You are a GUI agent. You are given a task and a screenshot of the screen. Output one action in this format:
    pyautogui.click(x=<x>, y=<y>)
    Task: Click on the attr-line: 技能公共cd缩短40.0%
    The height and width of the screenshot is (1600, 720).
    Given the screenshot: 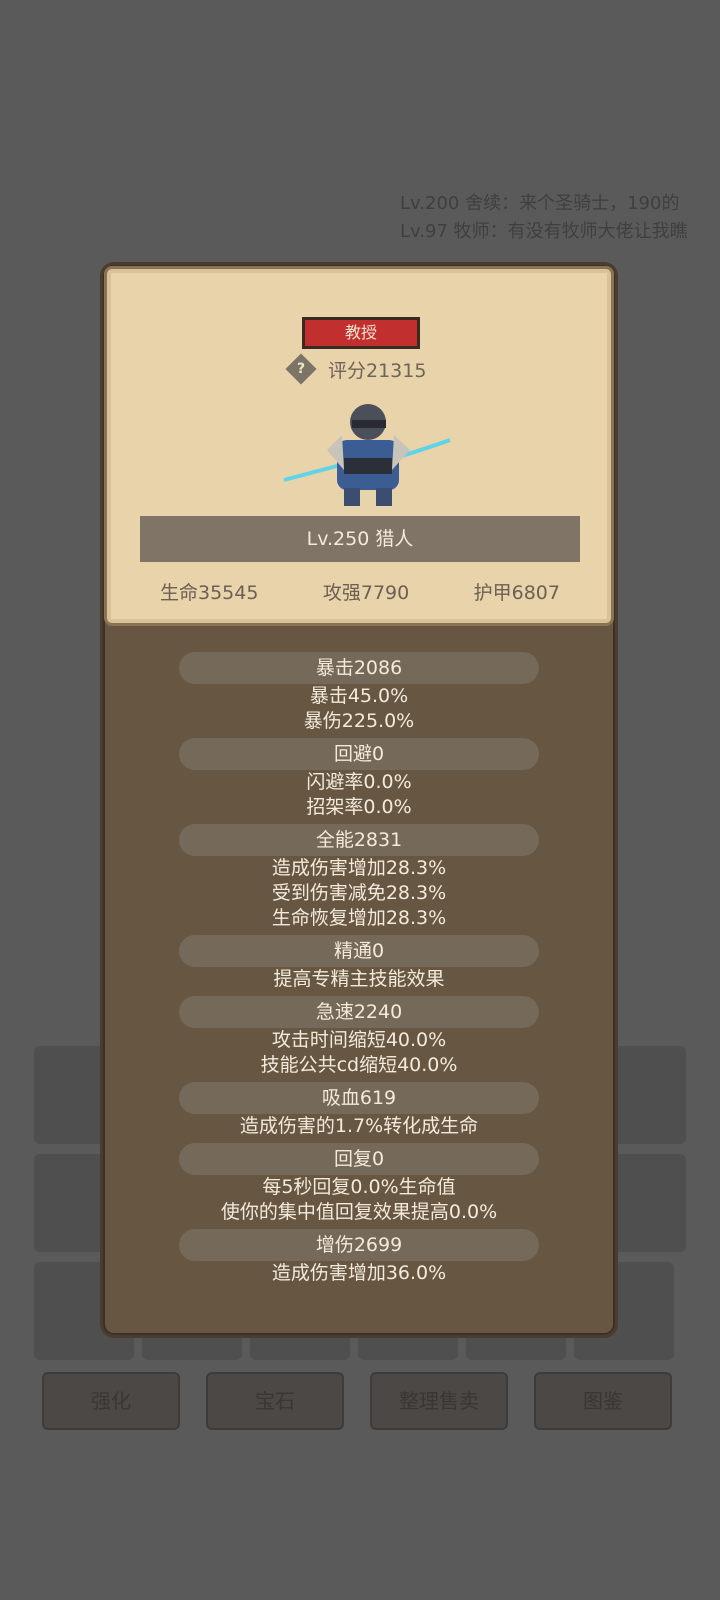 What is the action you would take?
    pyautogui.click(x=359, y=1065)
    